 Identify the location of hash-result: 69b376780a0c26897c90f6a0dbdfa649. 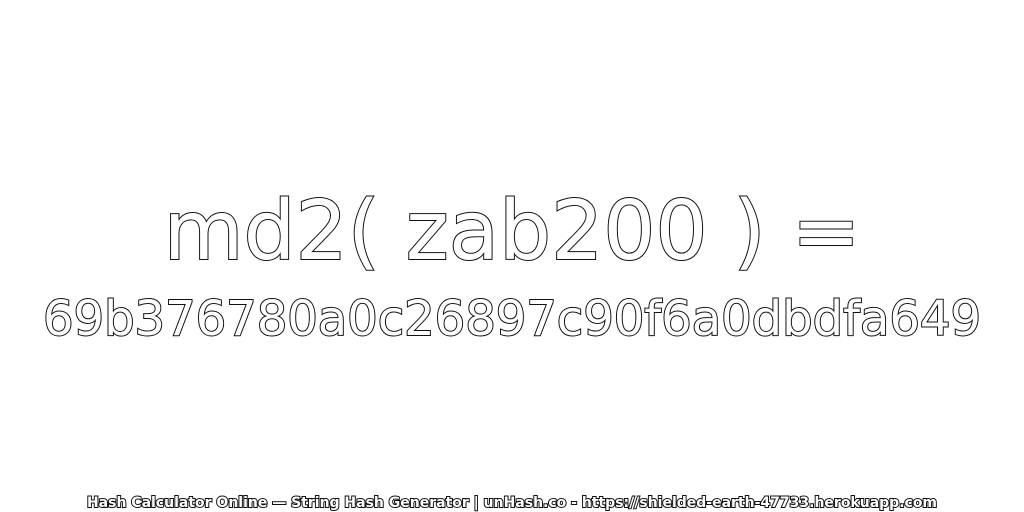
(512, 319).